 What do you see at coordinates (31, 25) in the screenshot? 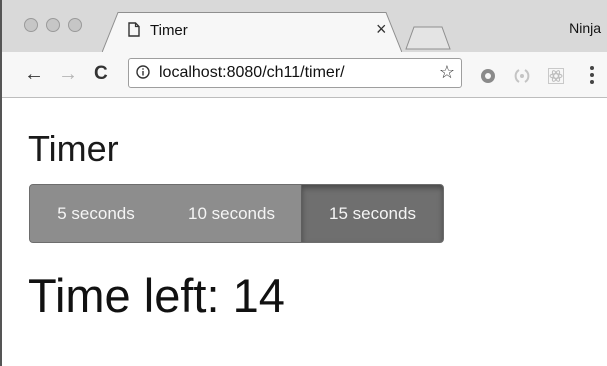
I see `close-window-button` at bounding box center [31, 25].